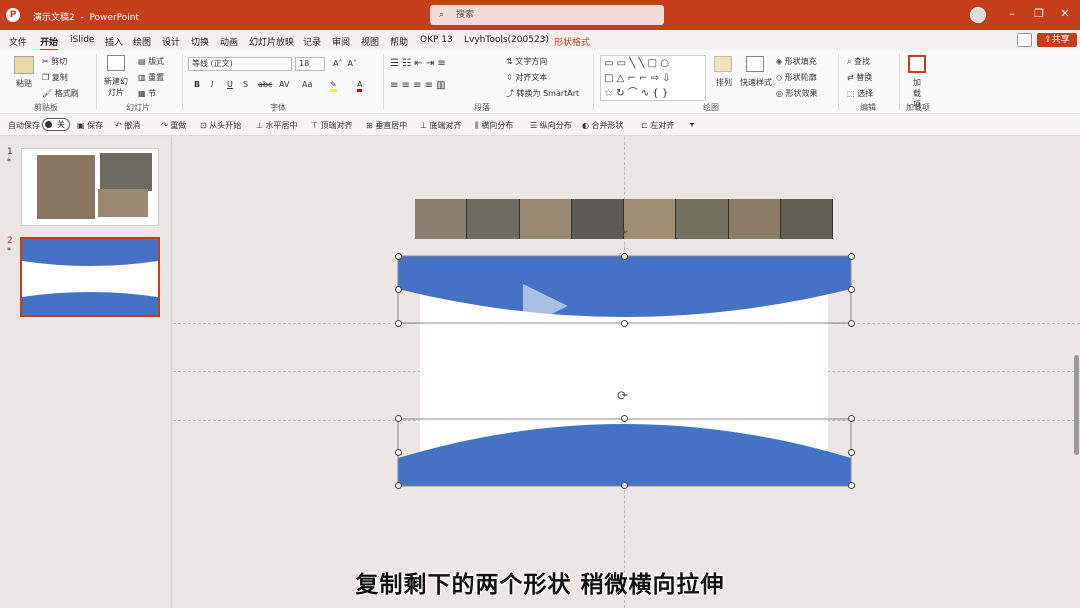  Describe the element at coordinates (540, 585) in the screenshot. I see `video-subtitle: 复制剩下的两个形状 稍微横向拉伸` at that location.